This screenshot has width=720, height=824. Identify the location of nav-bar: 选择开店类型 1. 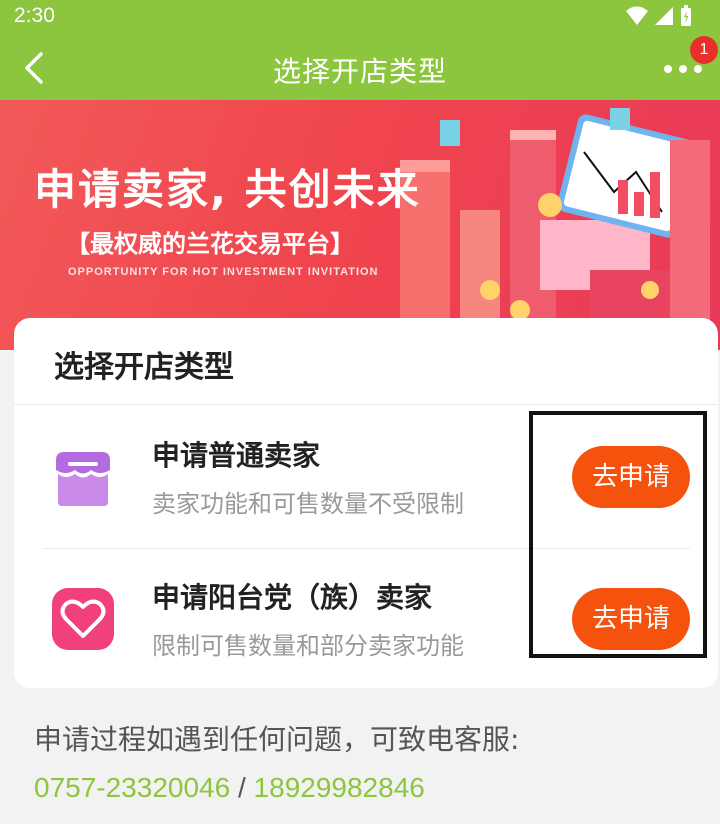
(360, 67).